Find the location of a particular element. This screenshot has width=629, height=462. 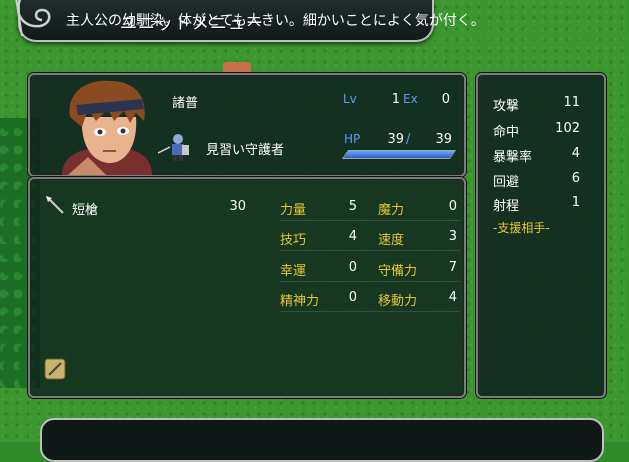

hp-label: HP is located at coordinates (352, 139).